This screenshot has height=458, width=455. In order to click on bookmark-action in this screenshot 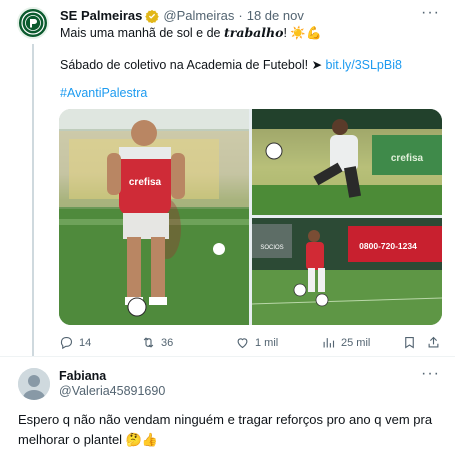, I will do `click(409, 342)`.